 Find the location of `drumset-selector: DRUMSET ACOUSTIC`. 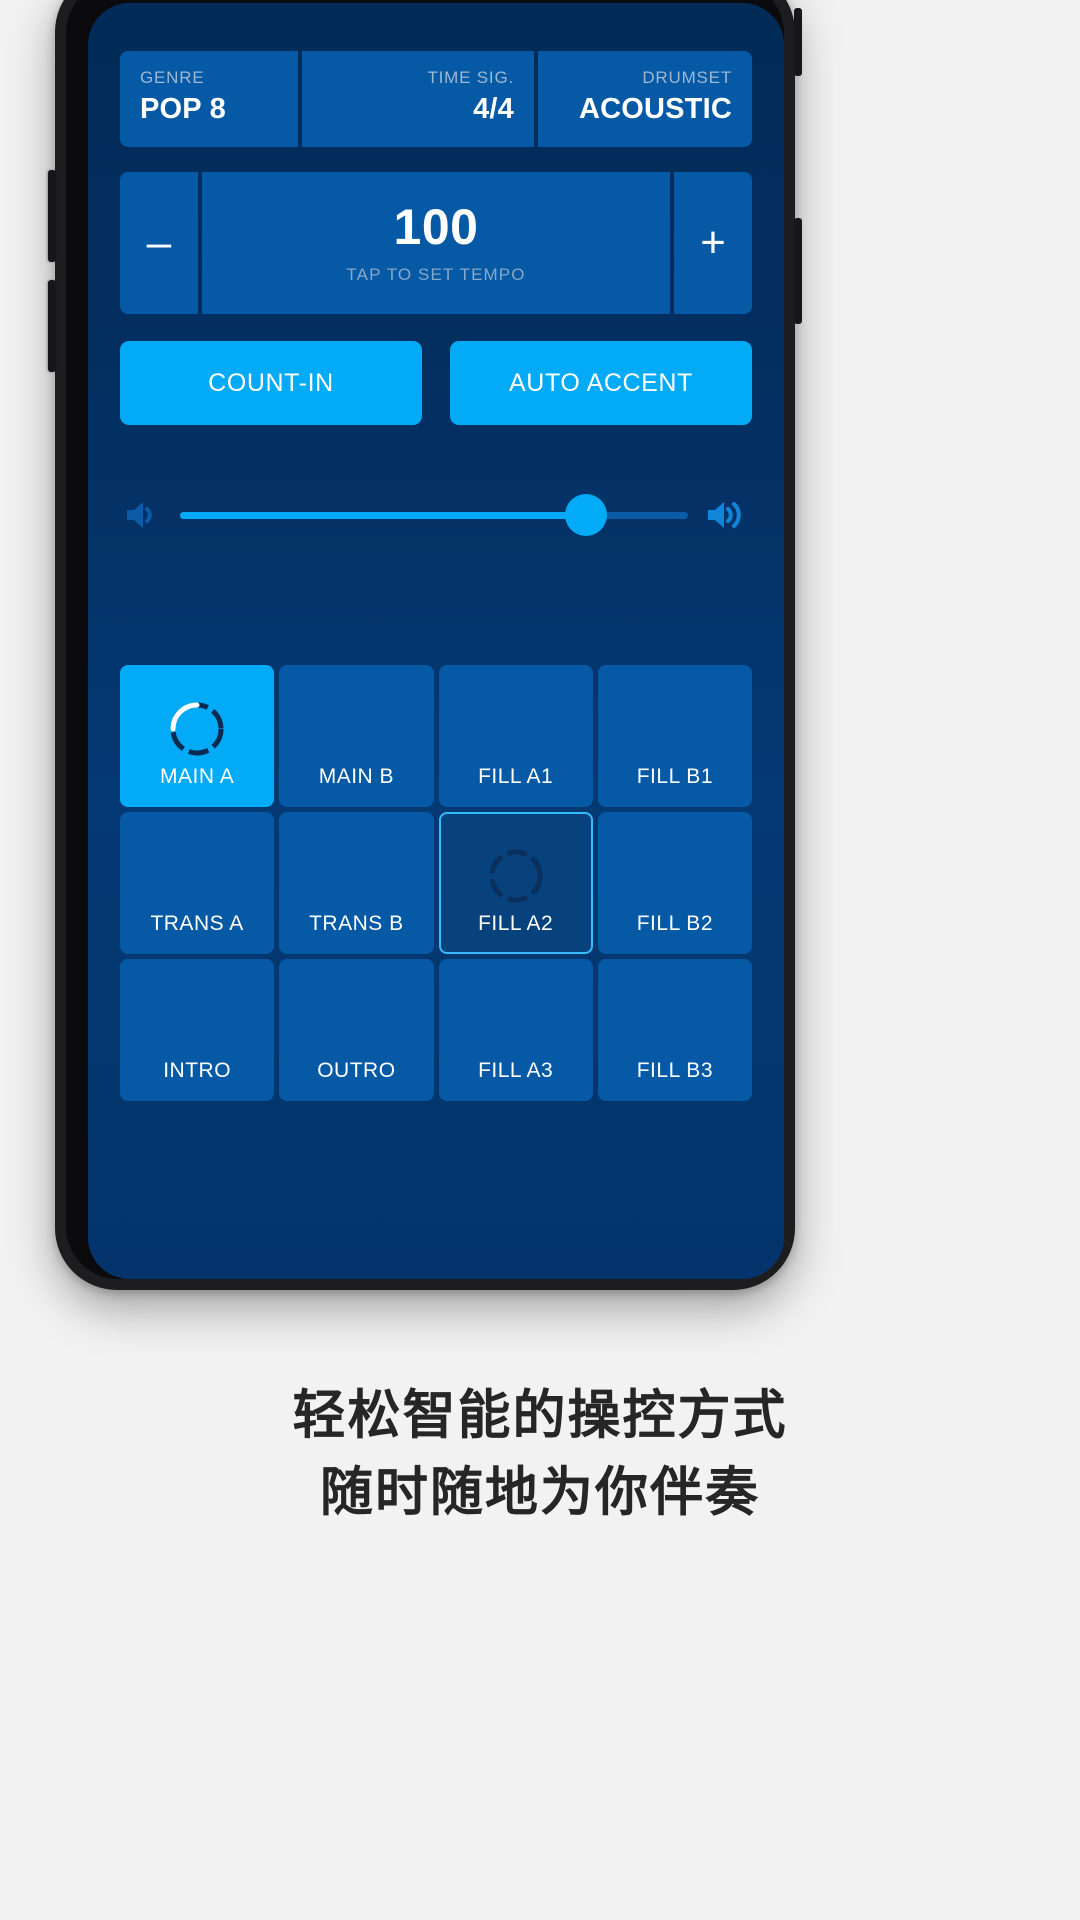

drumset-selector: DRUMSET ACOUSTIC is located at coordinates (645, 99).